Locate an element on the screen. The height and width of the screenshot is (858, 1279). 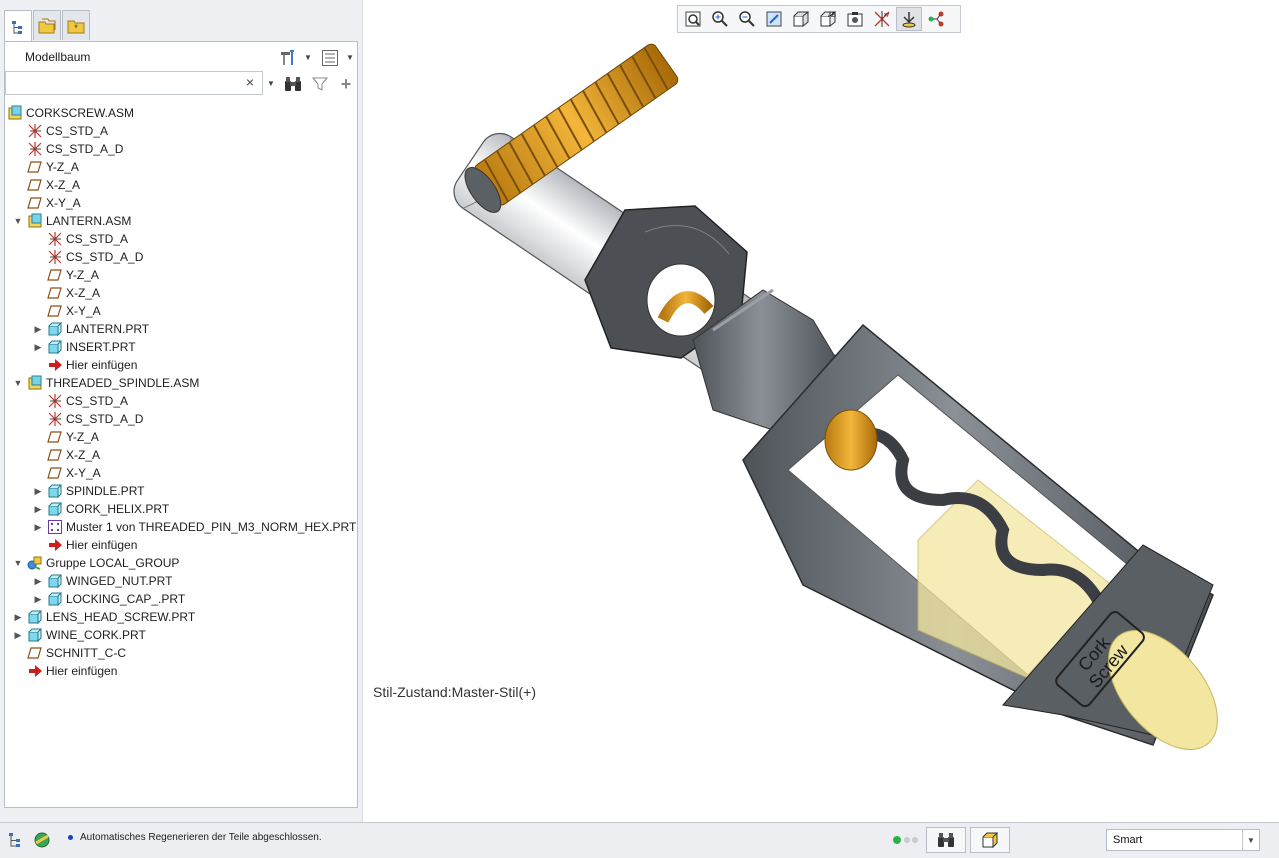
assembly-icon is located at coordinates (35, 383).